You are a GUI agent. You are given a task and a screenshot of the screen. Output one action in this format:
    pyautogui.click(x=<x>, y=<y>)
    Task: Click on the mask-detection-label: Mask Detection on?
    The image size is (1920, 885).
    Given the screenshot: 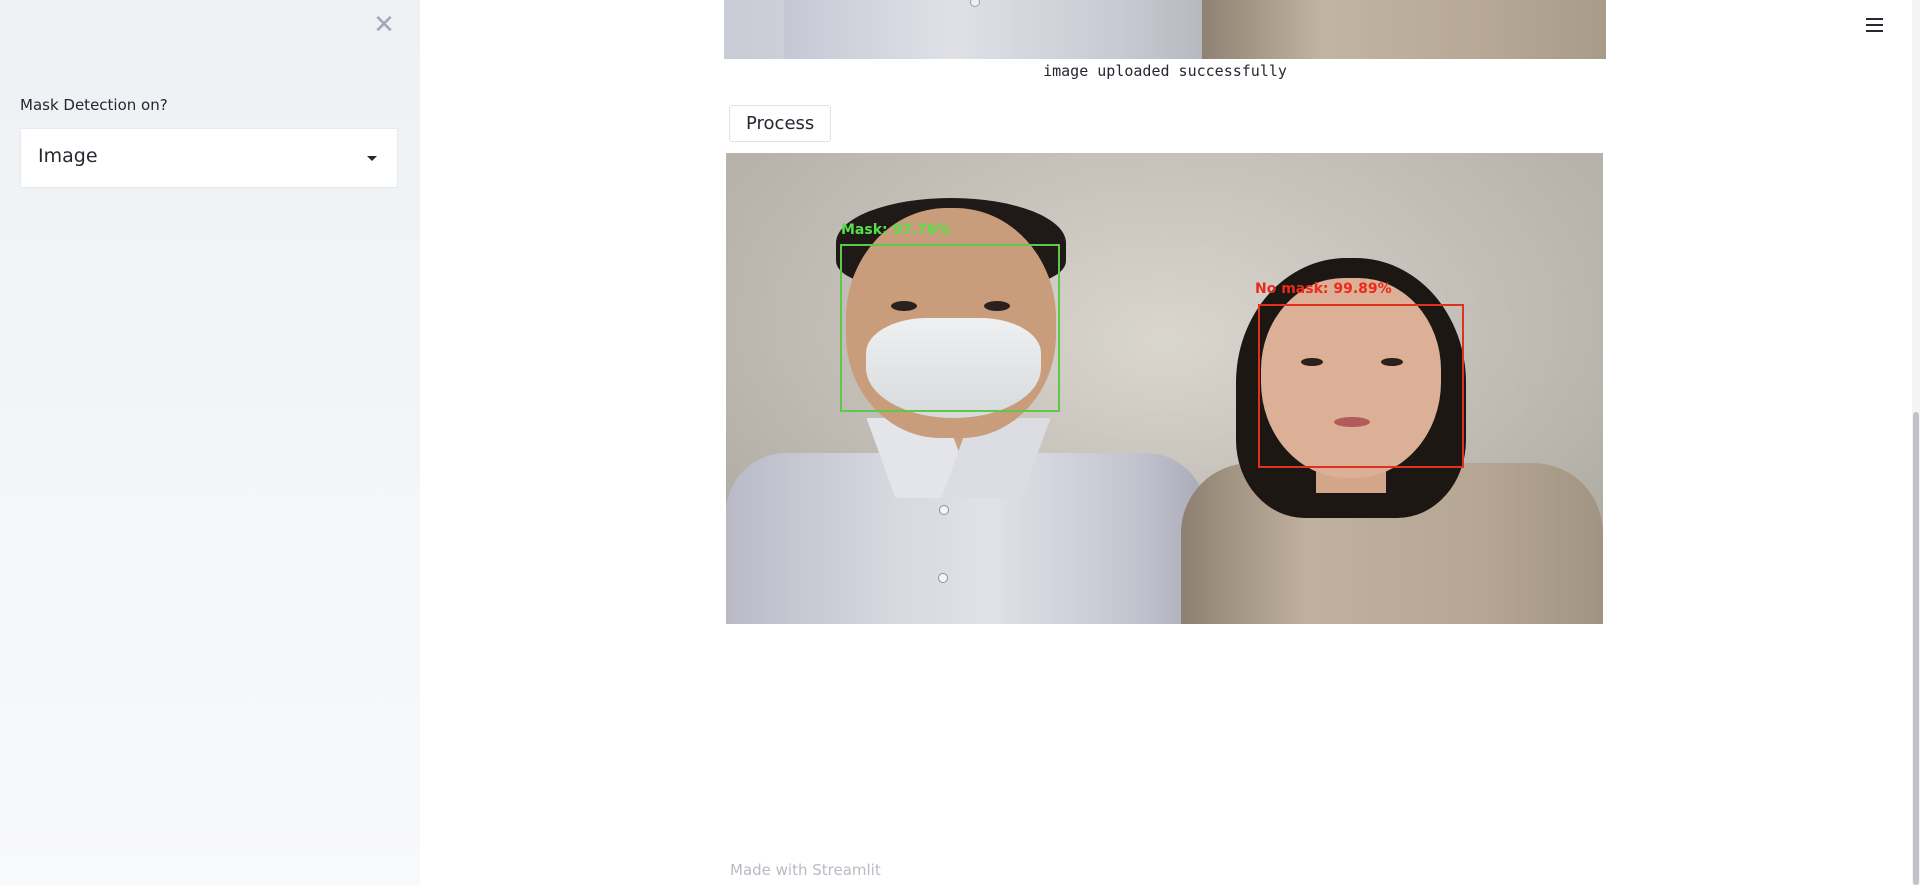 What is the action you would take?
    pyautogui.click(x=94, y=105)
    